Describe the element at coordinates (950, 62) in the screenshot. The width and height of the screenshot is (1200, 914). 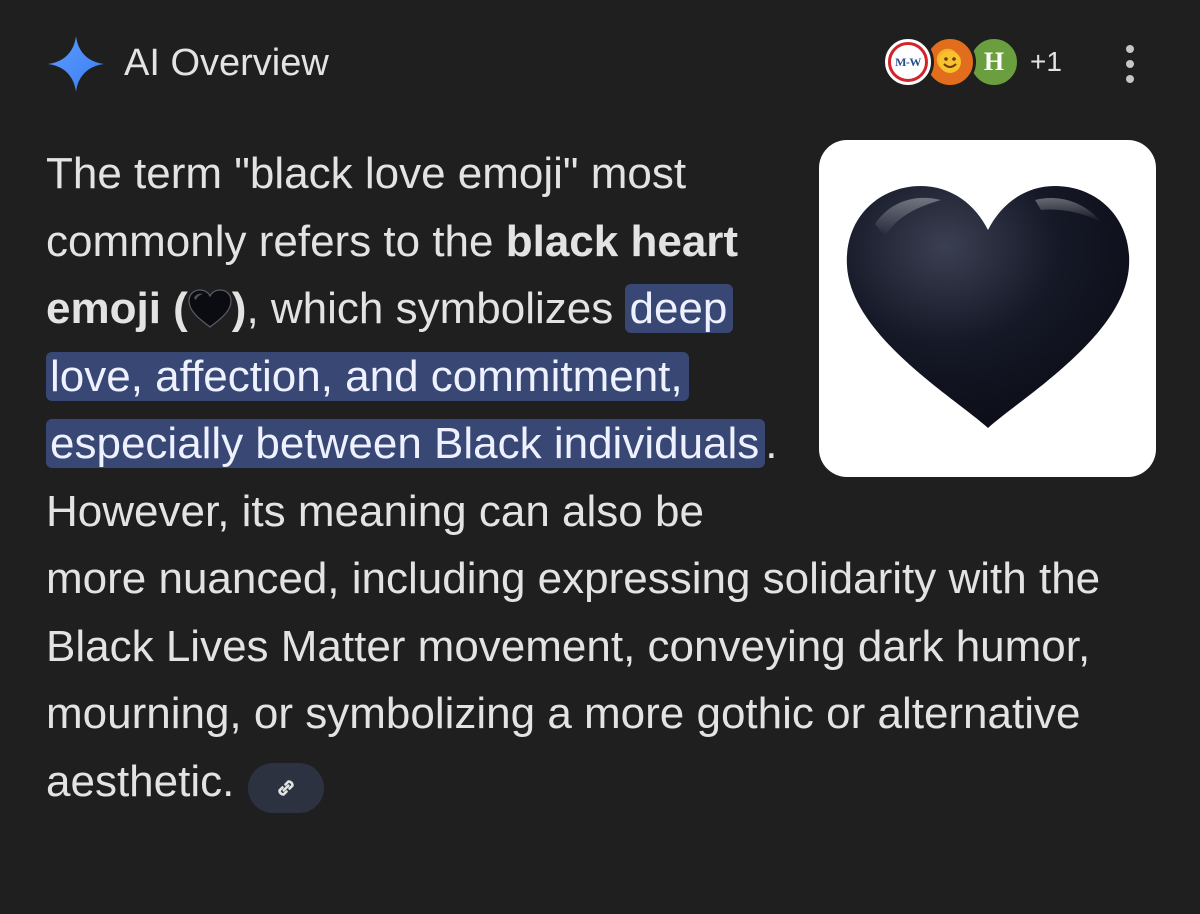
I see `emoji-face-icon` at that location.